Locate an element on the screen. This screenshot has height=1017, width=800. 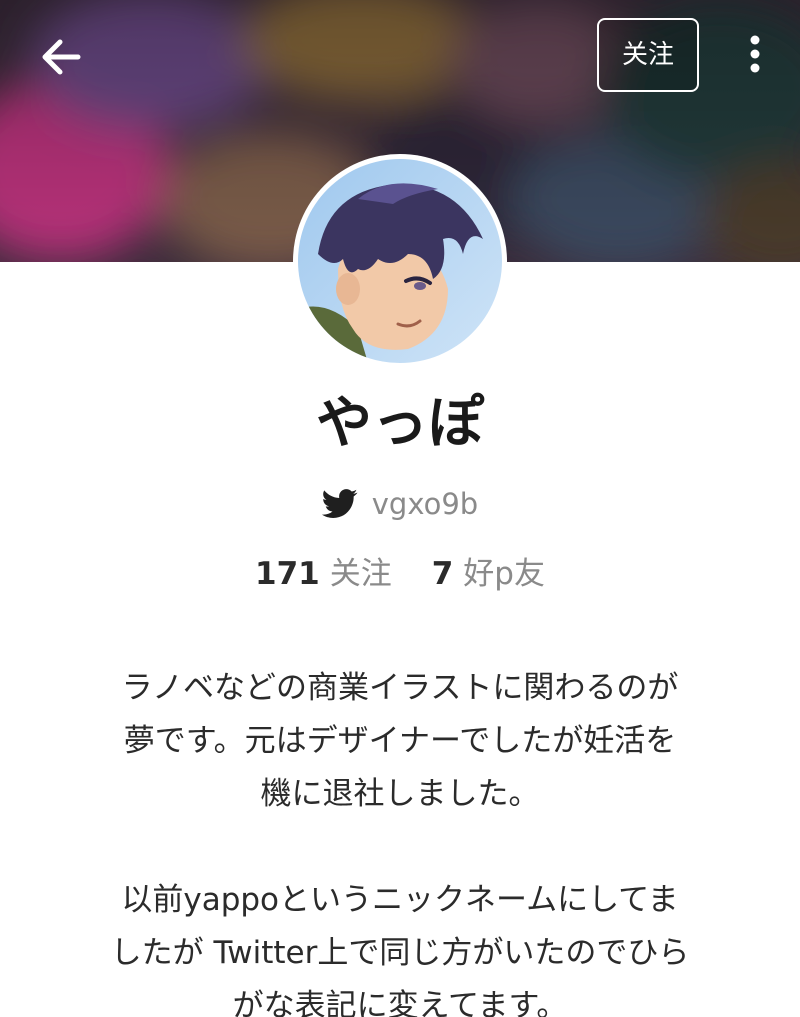
stats-row: 171 关注 7 好p友 is located at coordinates (400, 570).